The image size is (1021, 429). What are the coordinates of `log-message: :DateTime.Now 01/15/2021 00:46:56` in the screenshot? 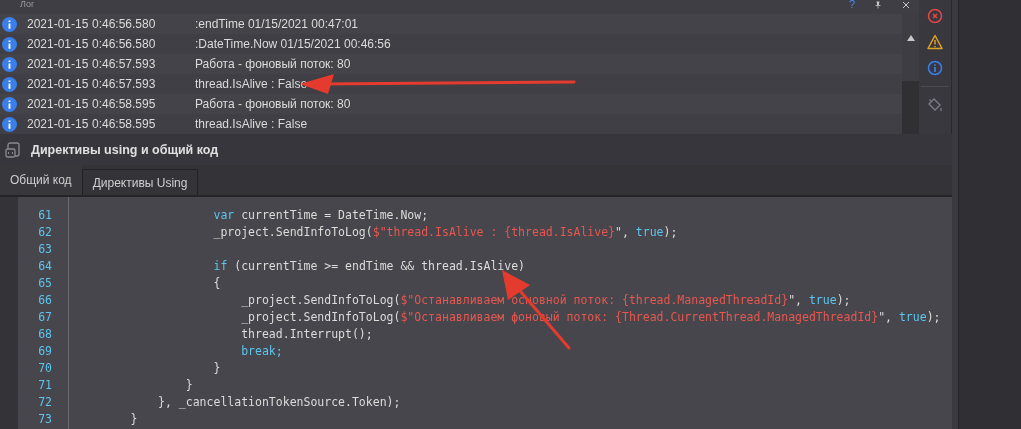 It's located at (293, 44).